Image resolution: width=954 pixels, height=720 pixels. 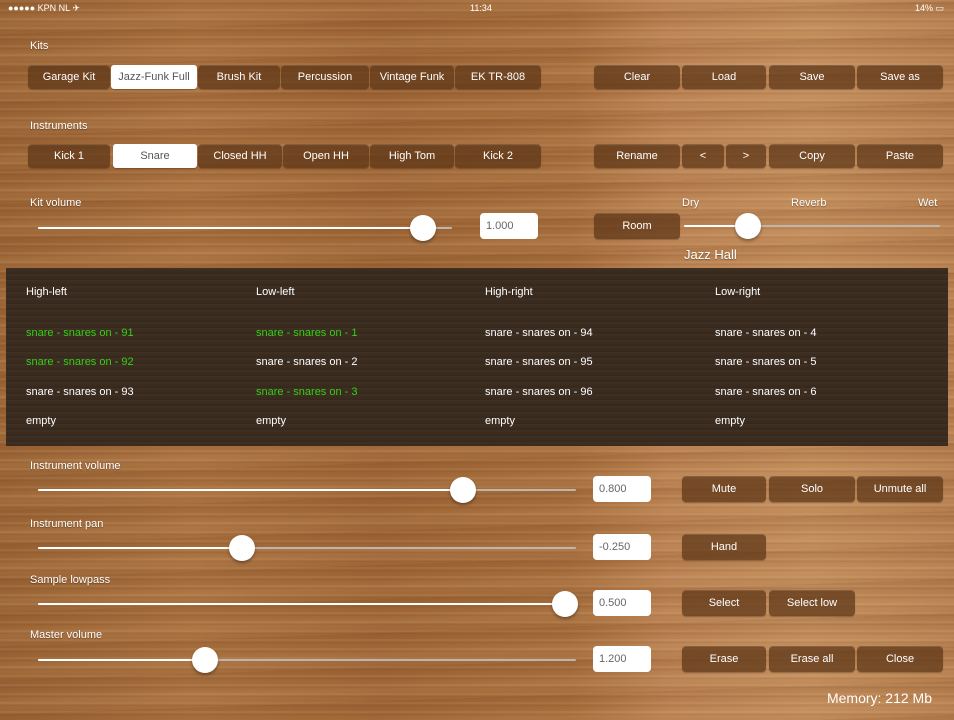 I want to click on header-high-right: High-right, so click(x=509, y=292).